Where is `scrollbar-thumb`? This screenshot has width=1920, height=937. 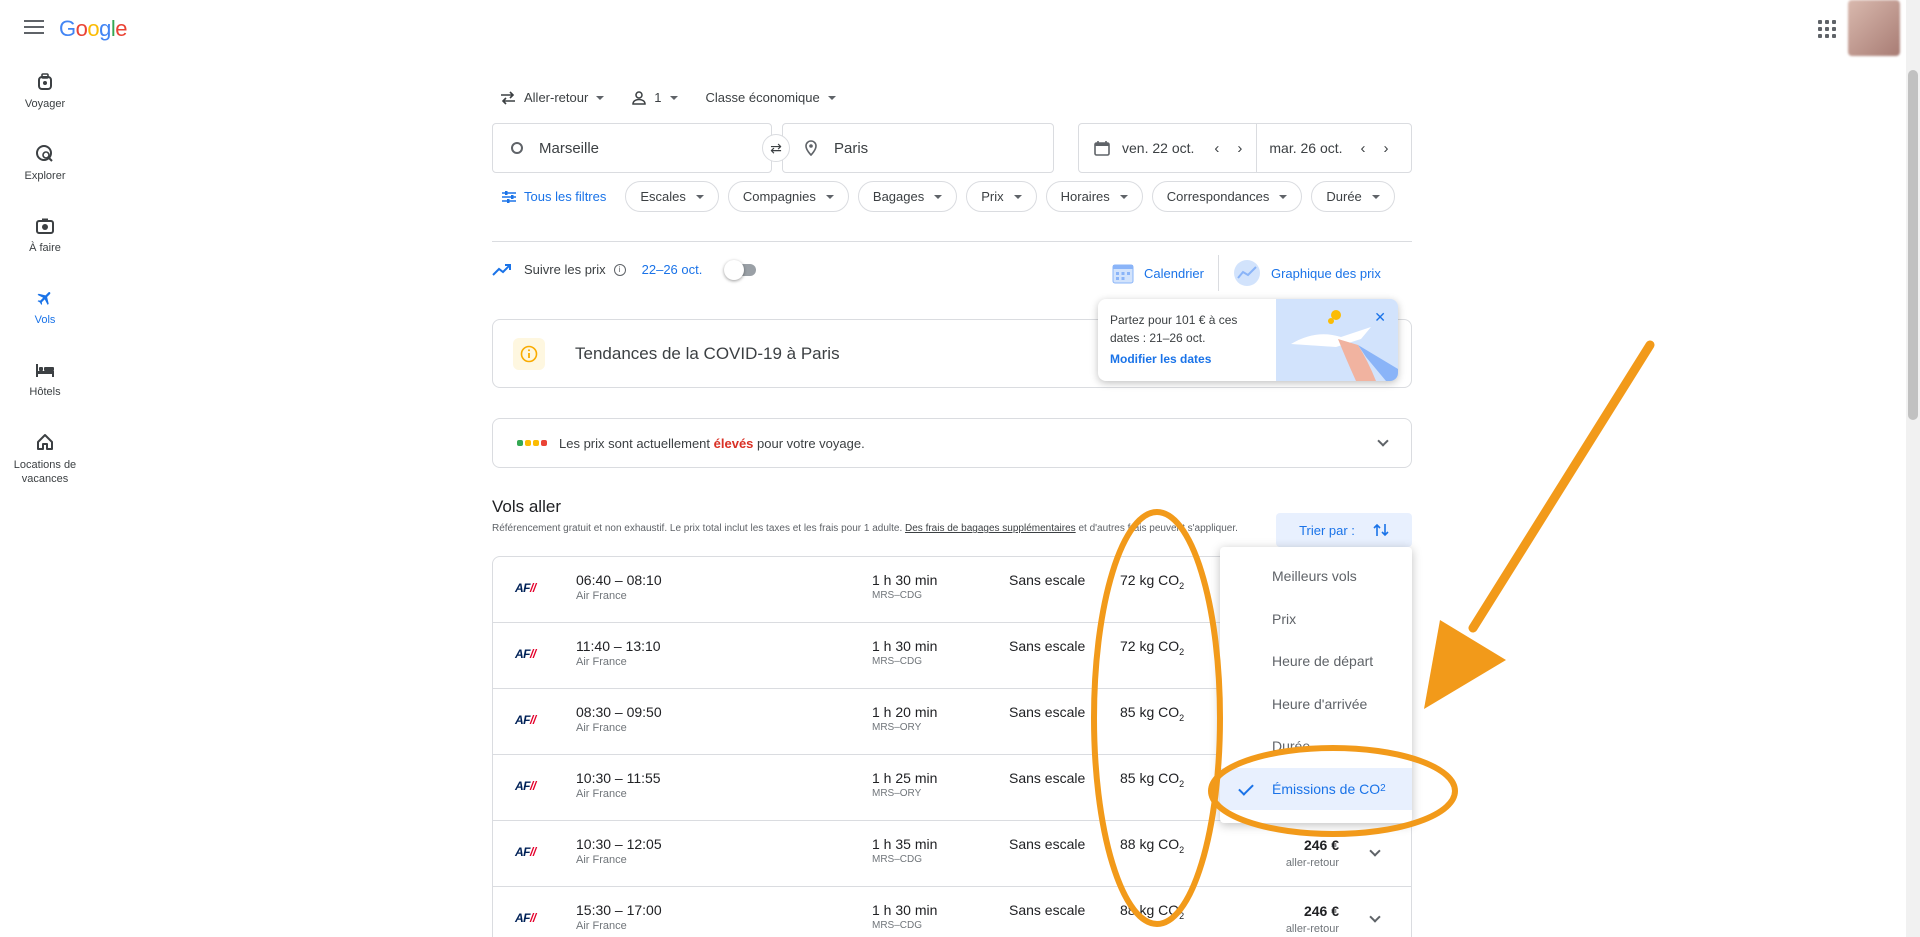
scrollbar-thumb is located at coordinates (1913, 245).